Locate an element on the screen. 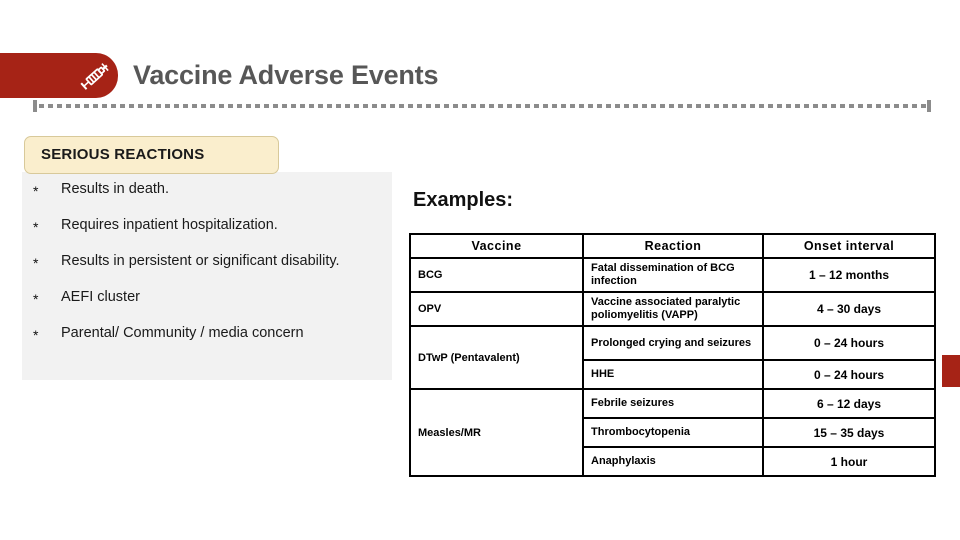  cell-reaction: Febrile seizures is located at coordinates (673, 403).